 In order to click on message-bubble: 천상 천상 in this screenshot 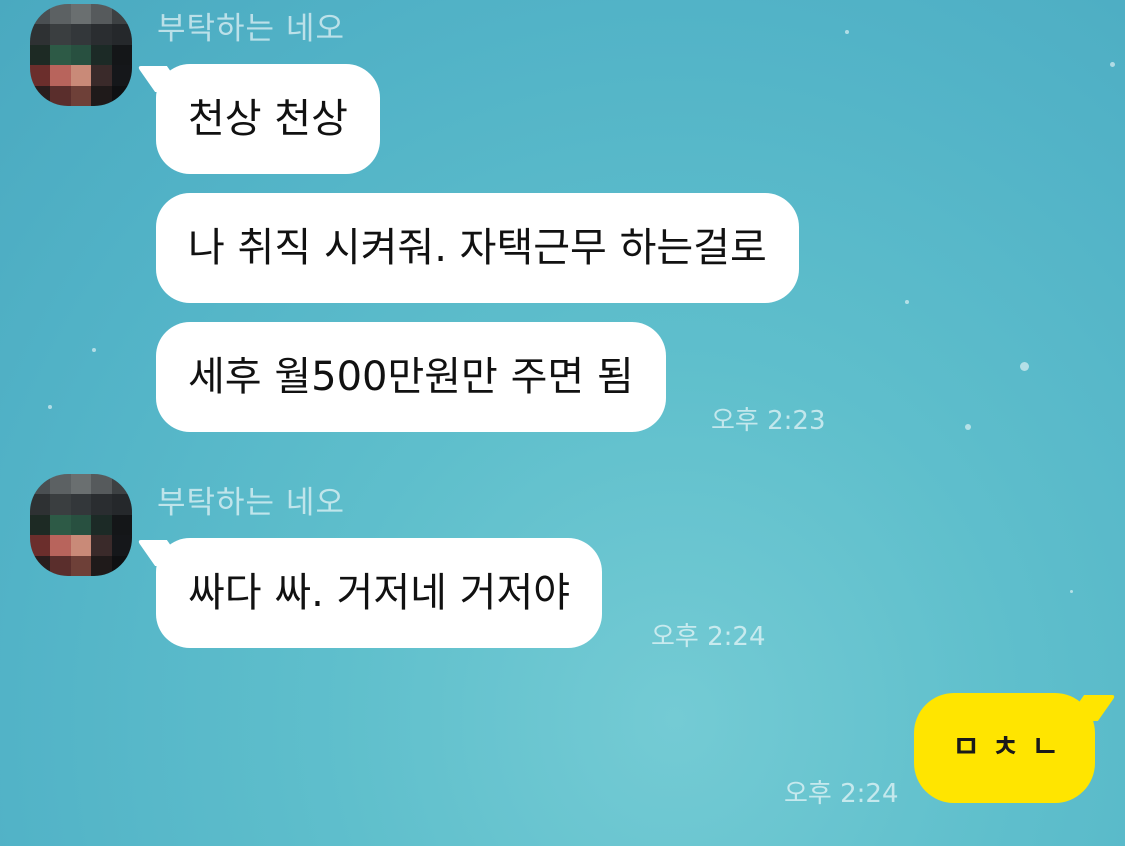, I will do `click(268, 119)`.